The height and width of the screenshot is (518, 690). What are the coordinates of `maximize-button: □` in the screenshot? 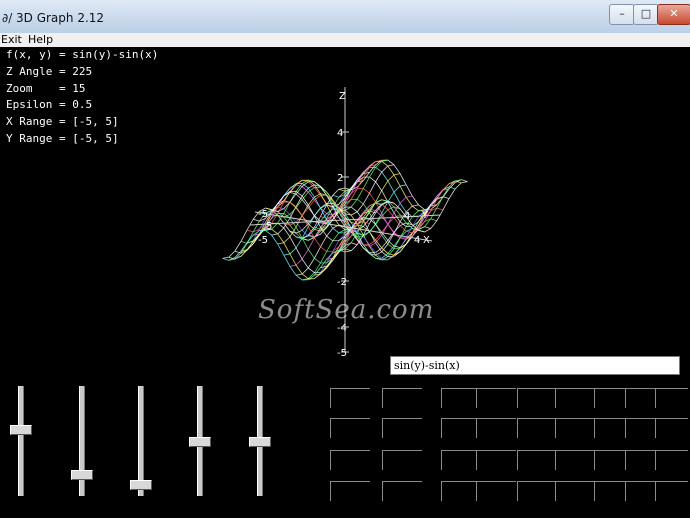 It's located at (646, 14).